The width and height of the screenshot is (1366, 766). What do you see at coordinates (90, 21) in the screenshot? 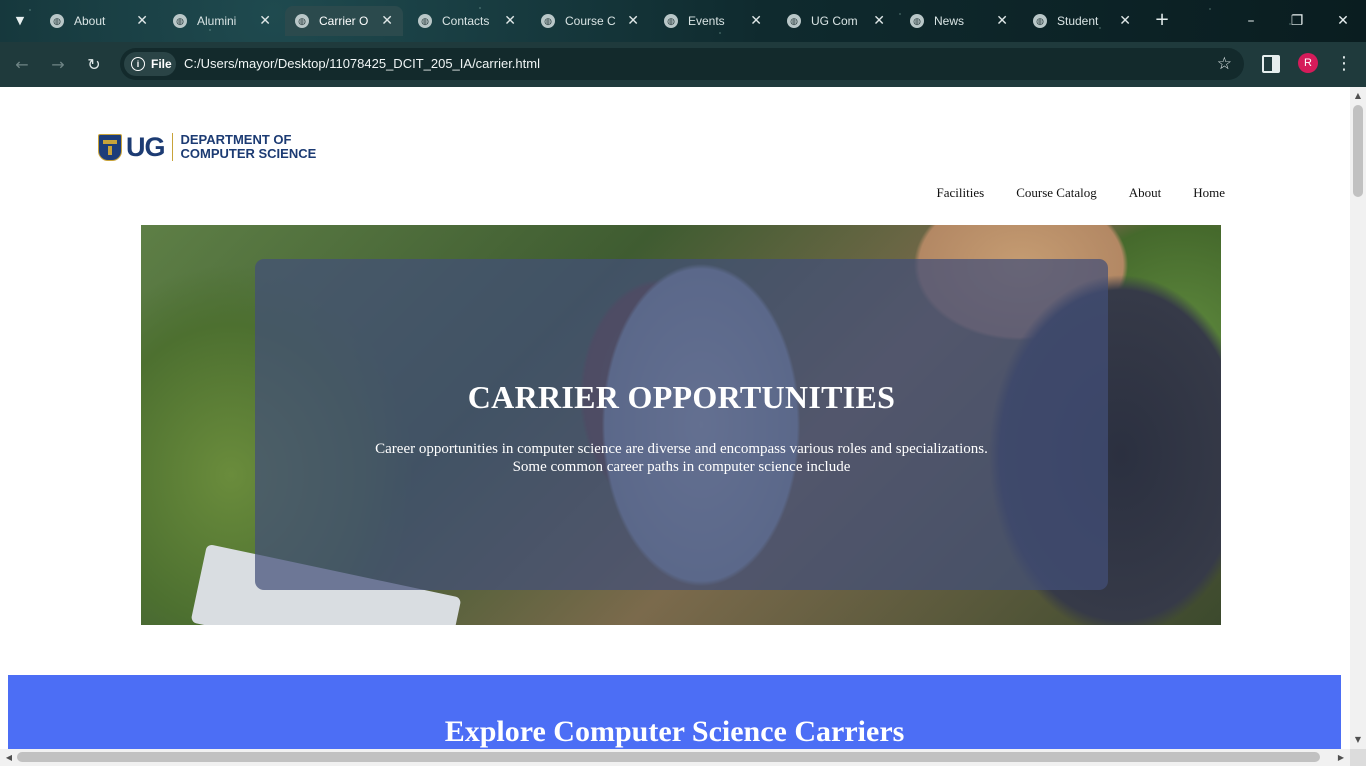
I see `tab-label: About` at bounding box center [90, 21].